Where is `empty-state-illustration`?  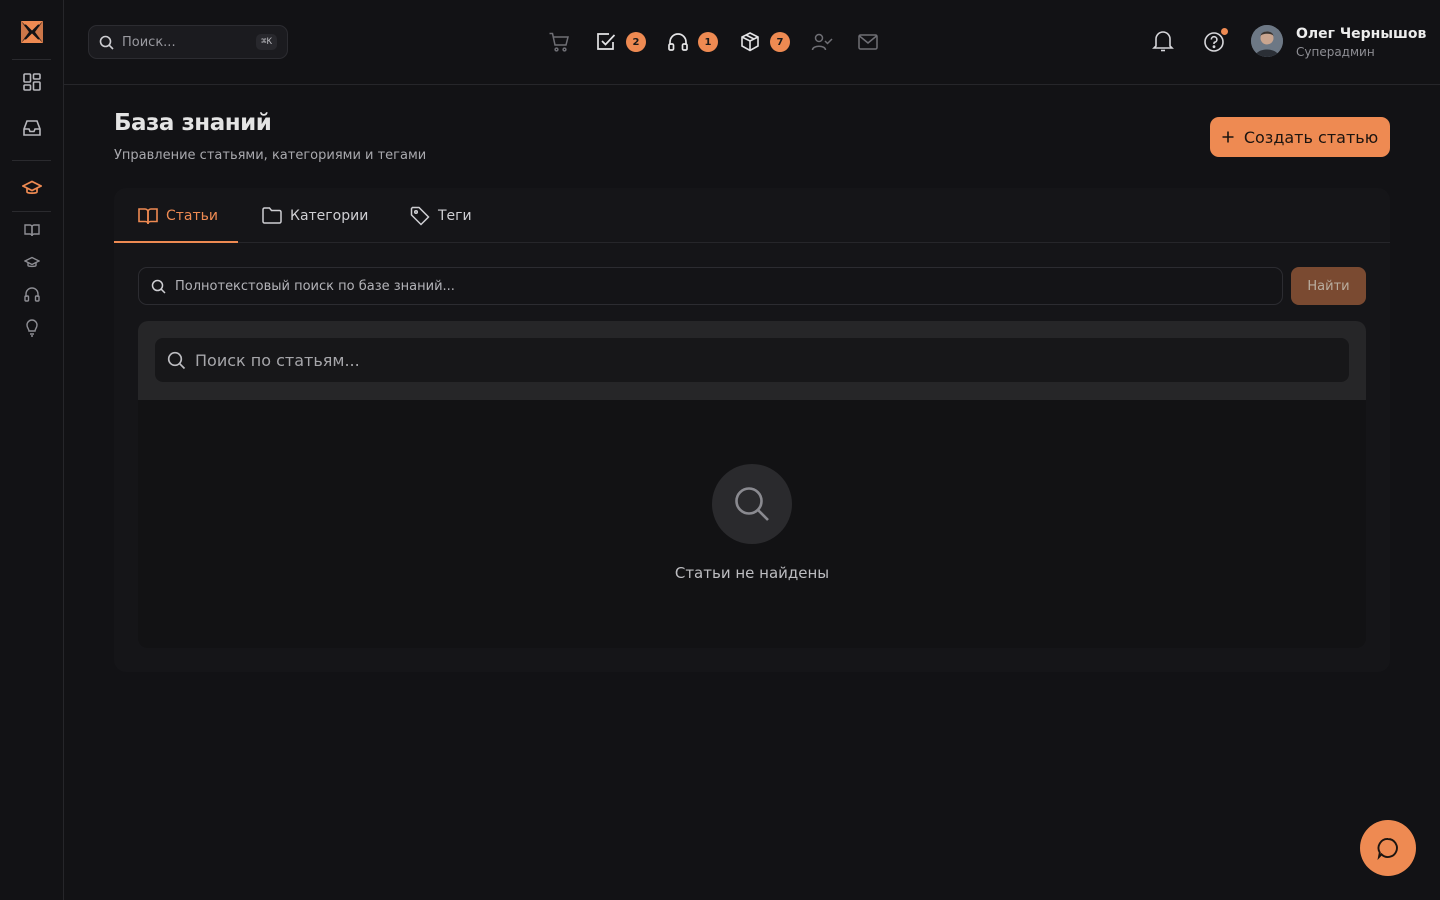
empty-state-illustration is located at coordinates (752, 504).